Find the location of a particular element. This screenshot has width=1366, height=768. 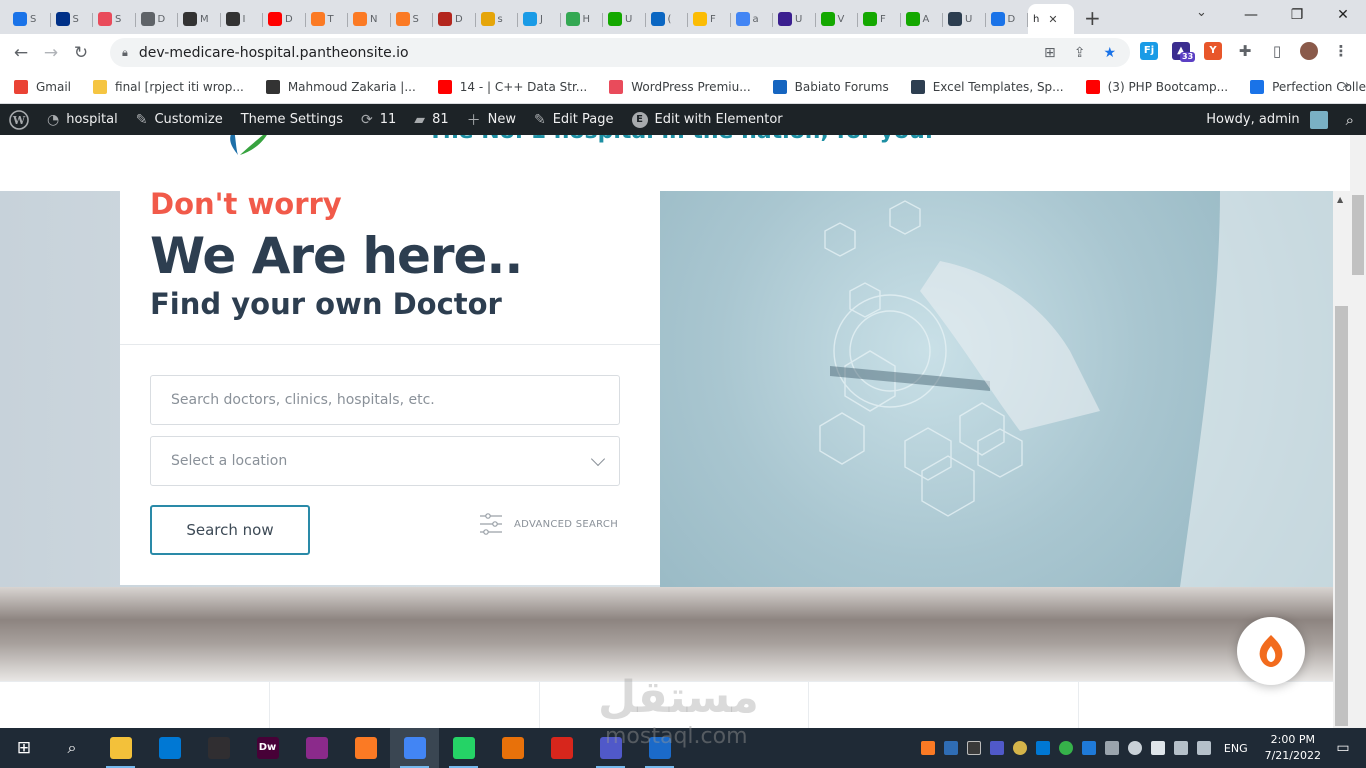

bookmark-item: Gmail is located at coordinates (42, 87).